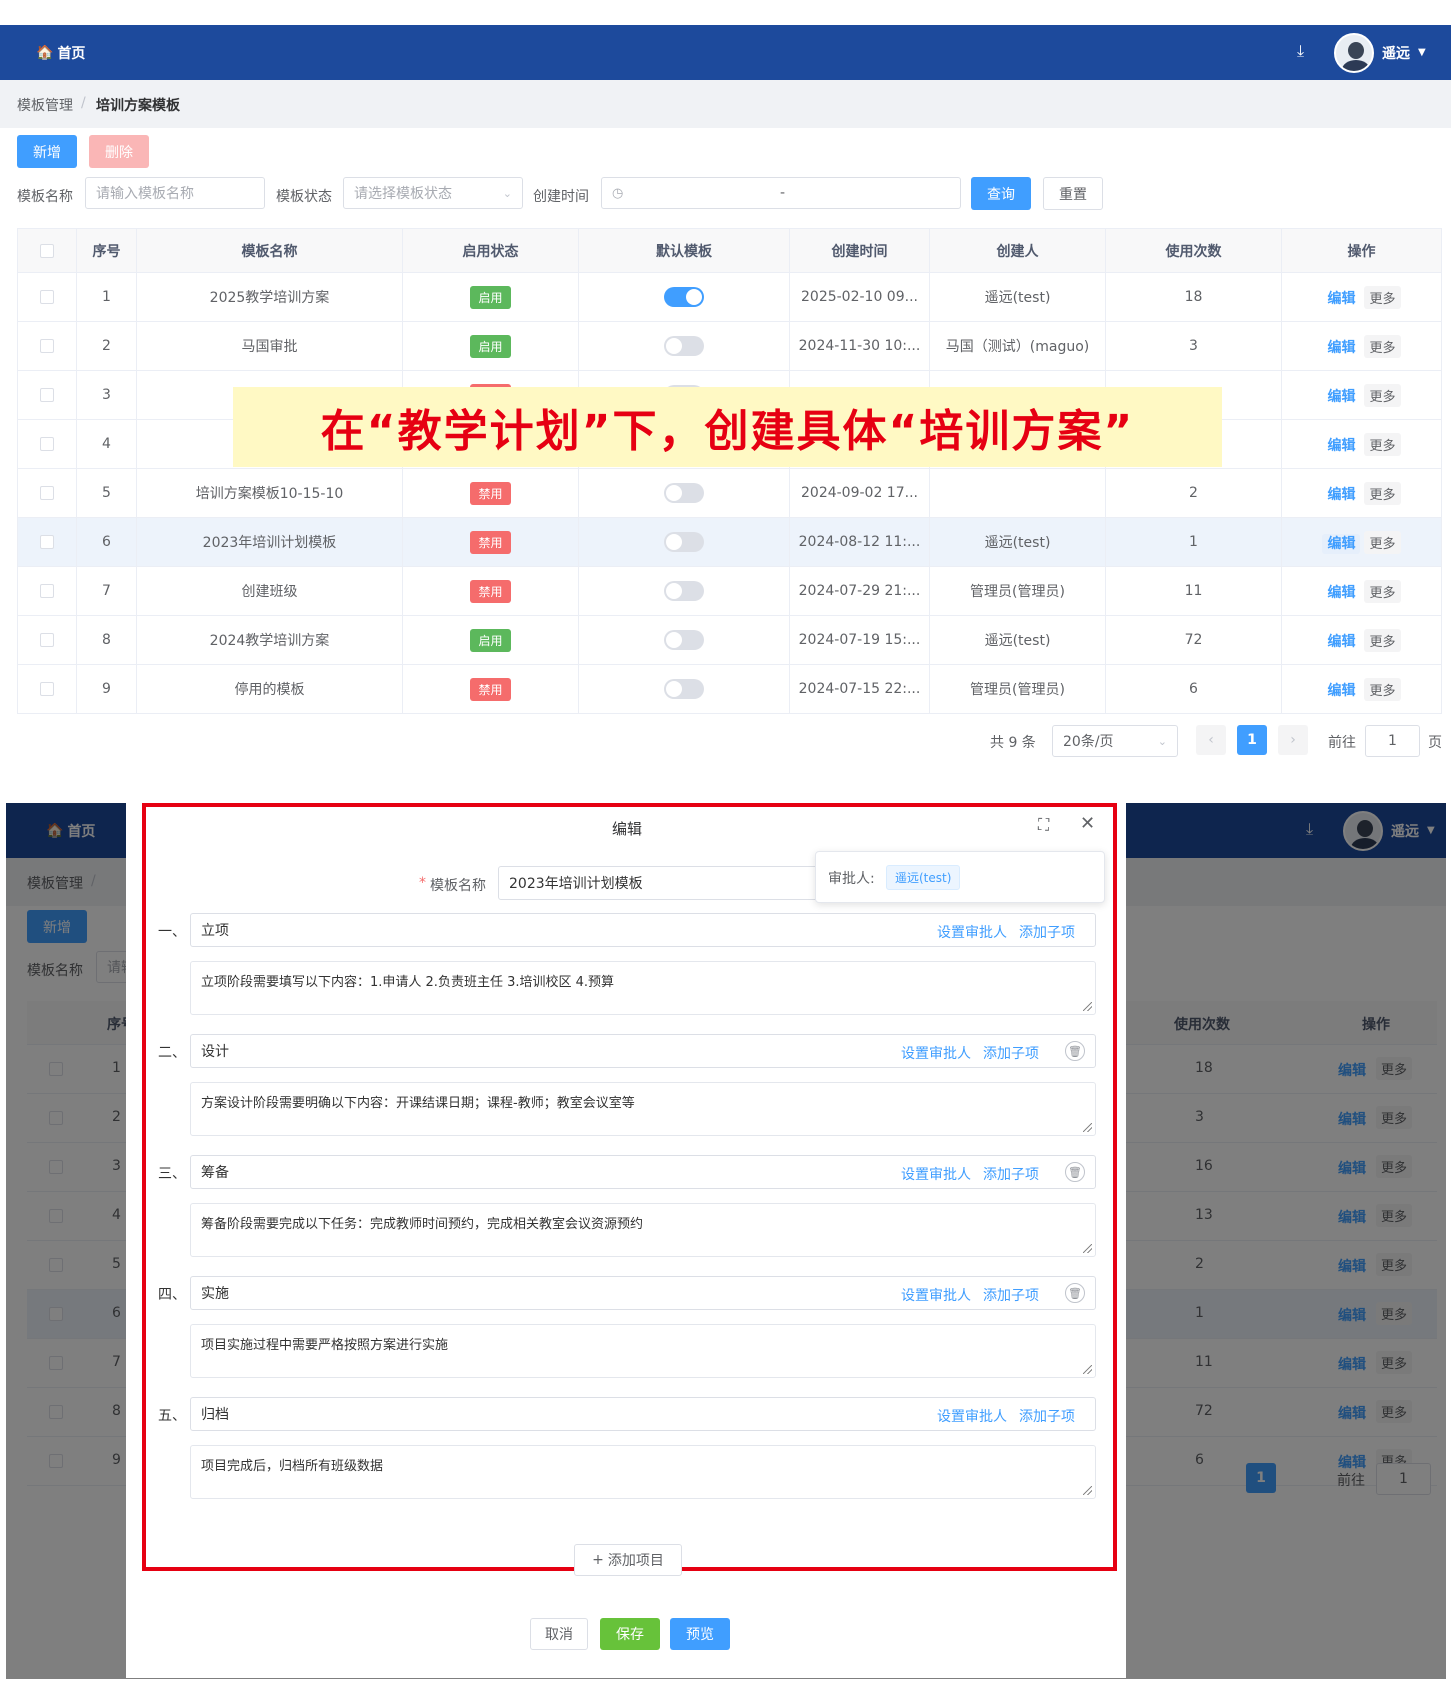 The height and width of the screenshot is (1694, 1451). What do you see at coordinates (1115, 741) in the screenshot?
I see `page-size-select: 20条/页 ⌄` at bounding box center [1115, 741].